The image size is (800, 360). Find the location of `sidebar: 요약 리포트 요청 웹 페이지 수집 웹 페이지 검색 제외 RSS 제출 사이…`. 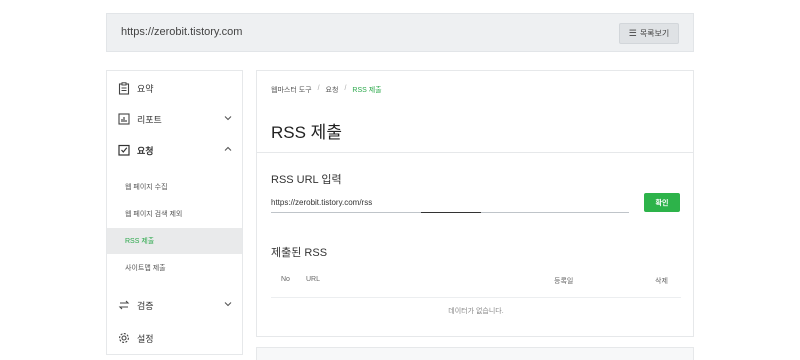

sidebar: 요약 리포트 요청 웹 페이지 수집 웹 페이지 검색 제외 RSS 제출 사이… is located at coordinates (174, 212).